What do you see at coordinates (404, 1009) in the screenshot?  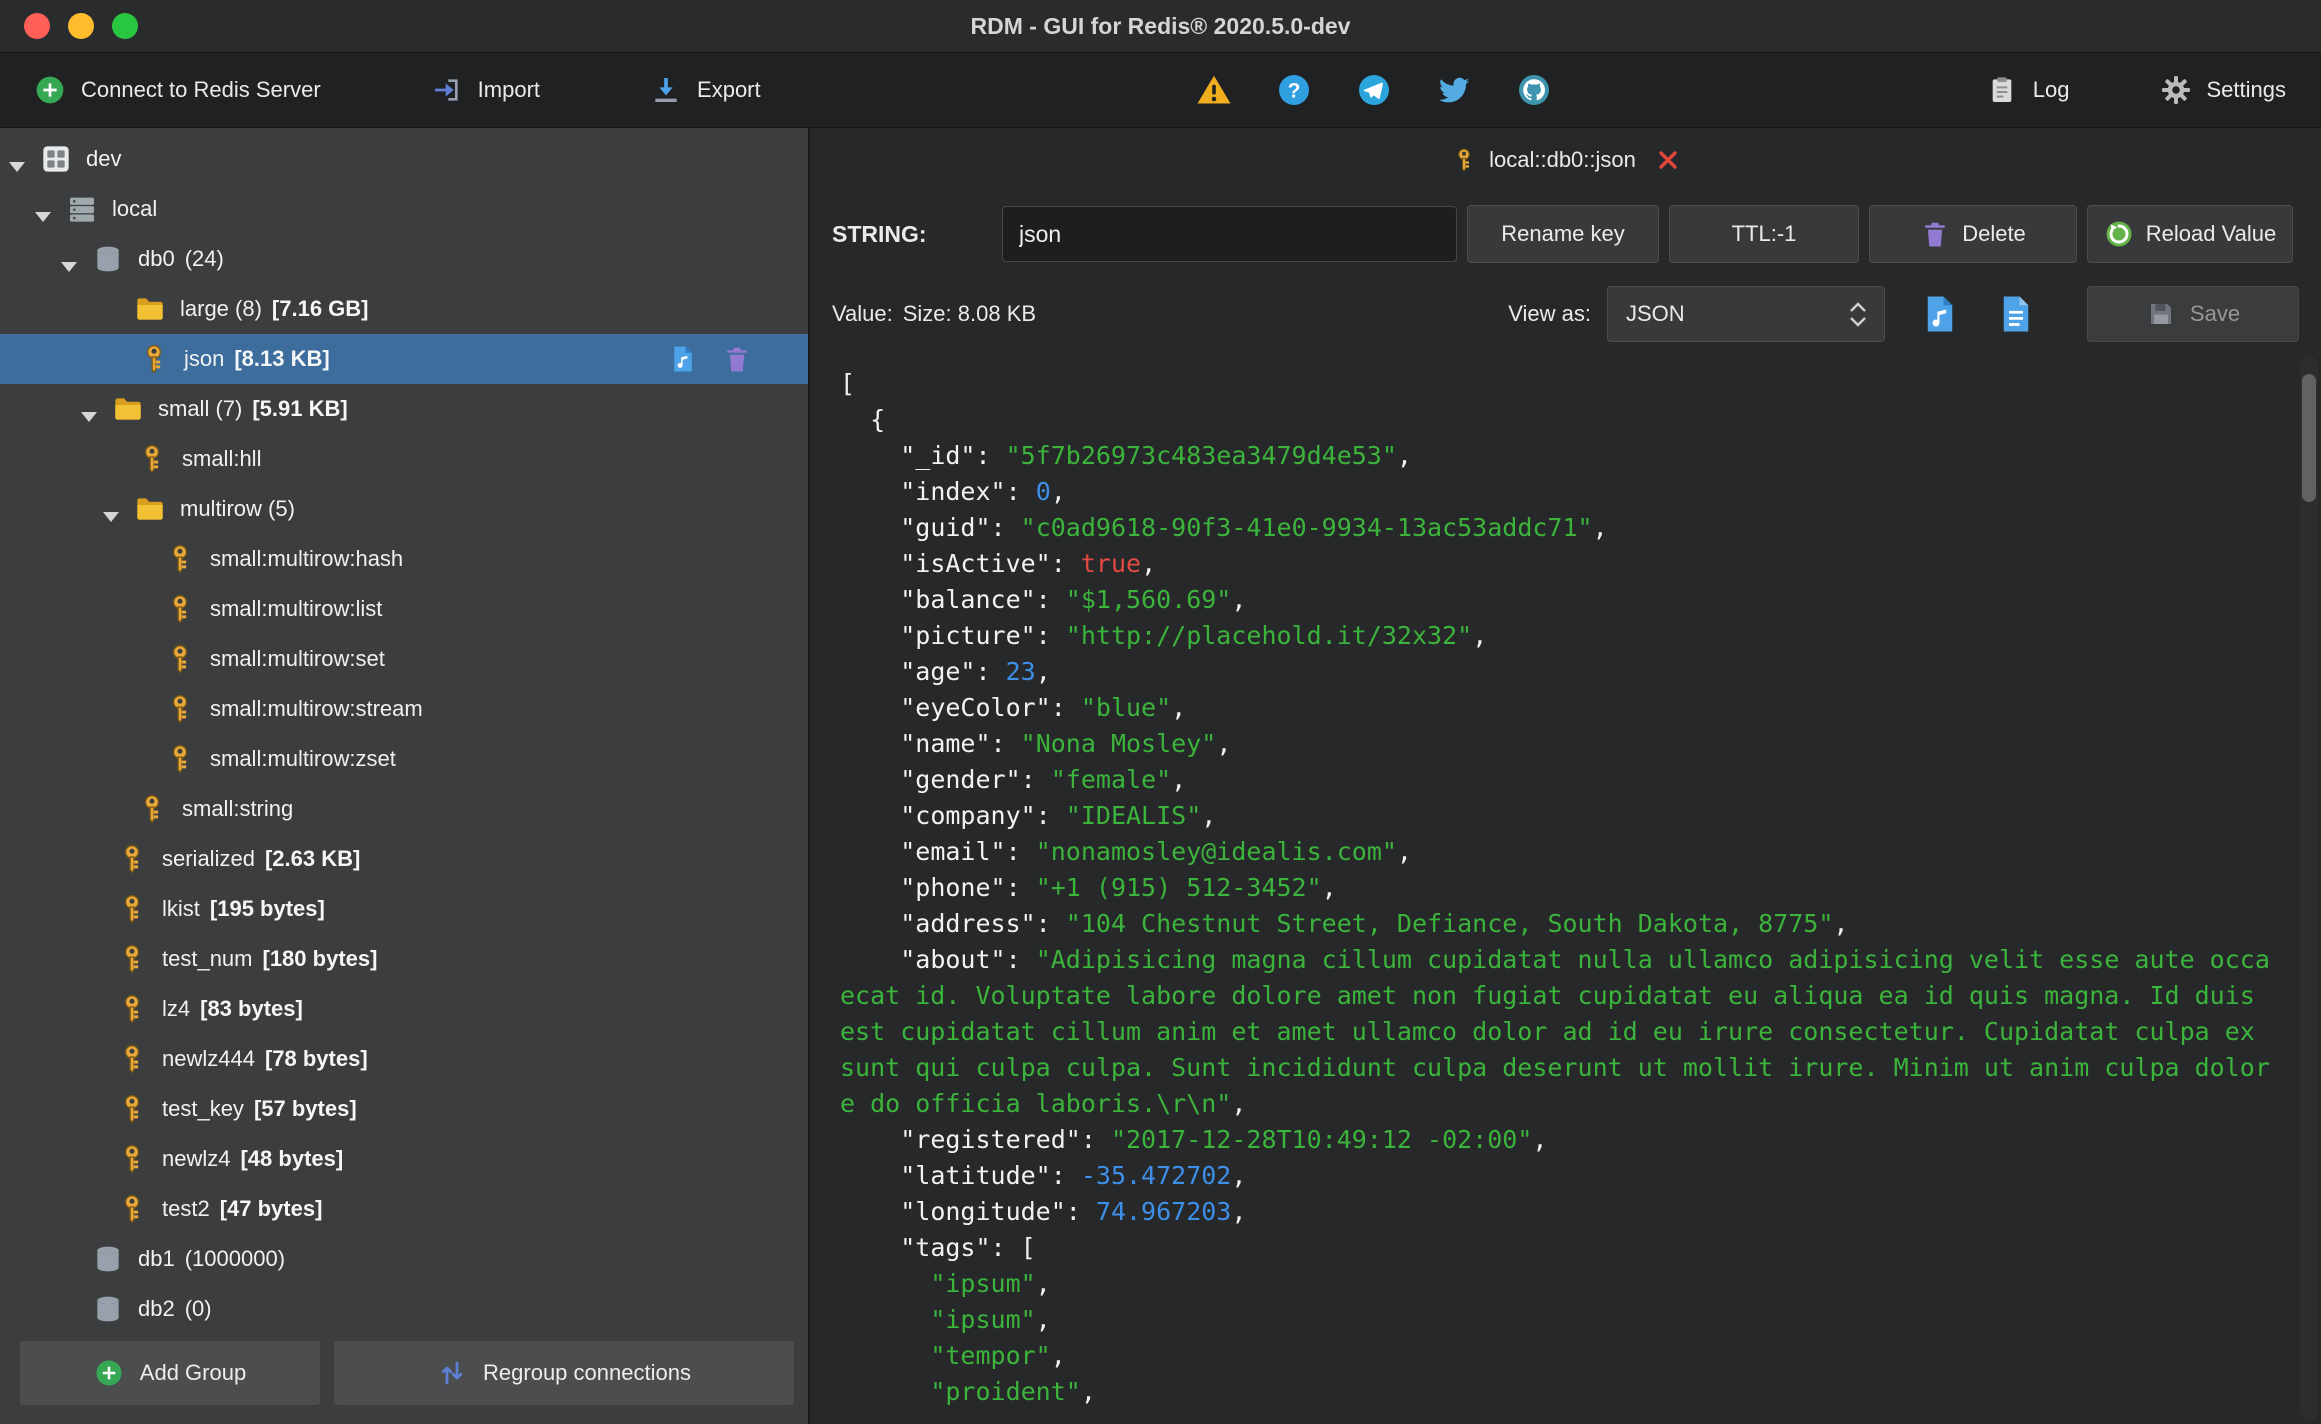 I see `tree-item-lz4: lz4 [83 bytes]` at bounding box center [404, 1009].